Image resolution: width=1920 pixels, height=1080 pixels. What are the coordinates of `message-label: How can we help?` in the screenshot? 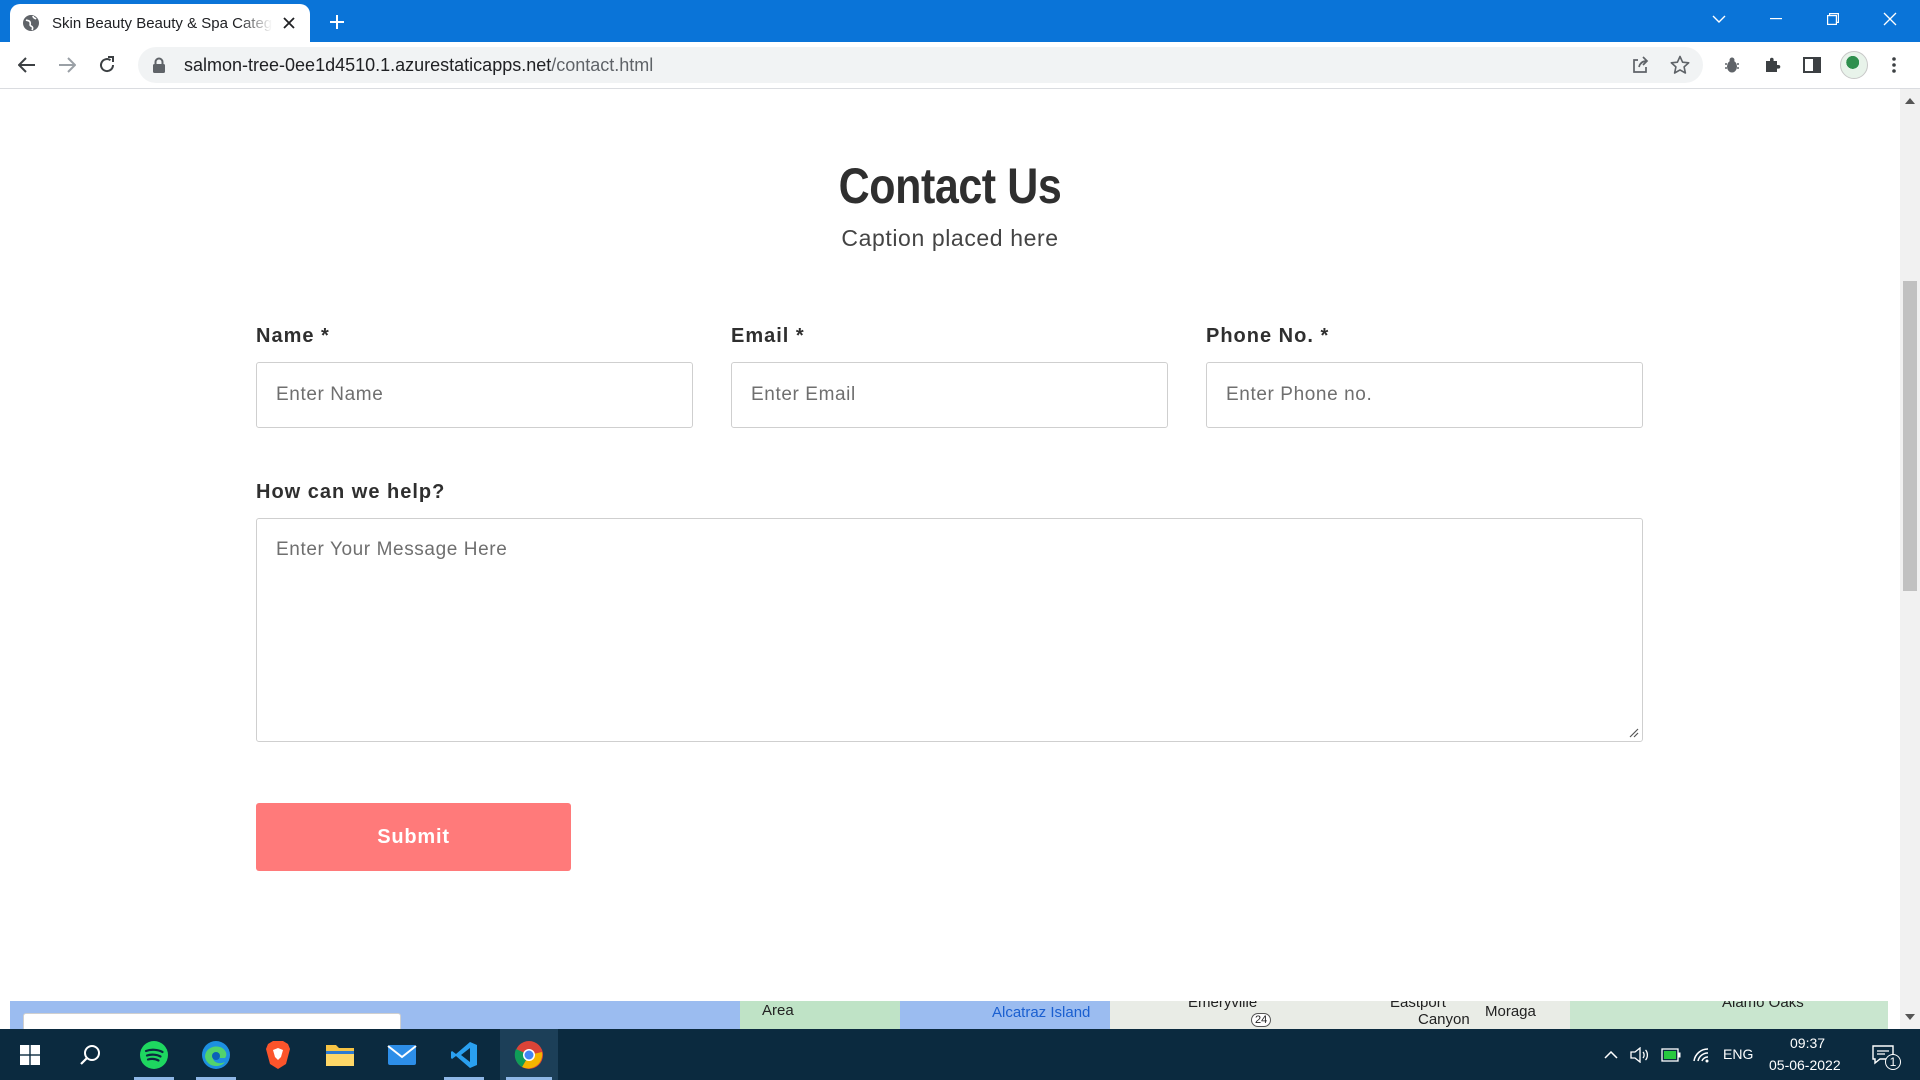 It's located at (351, 492).